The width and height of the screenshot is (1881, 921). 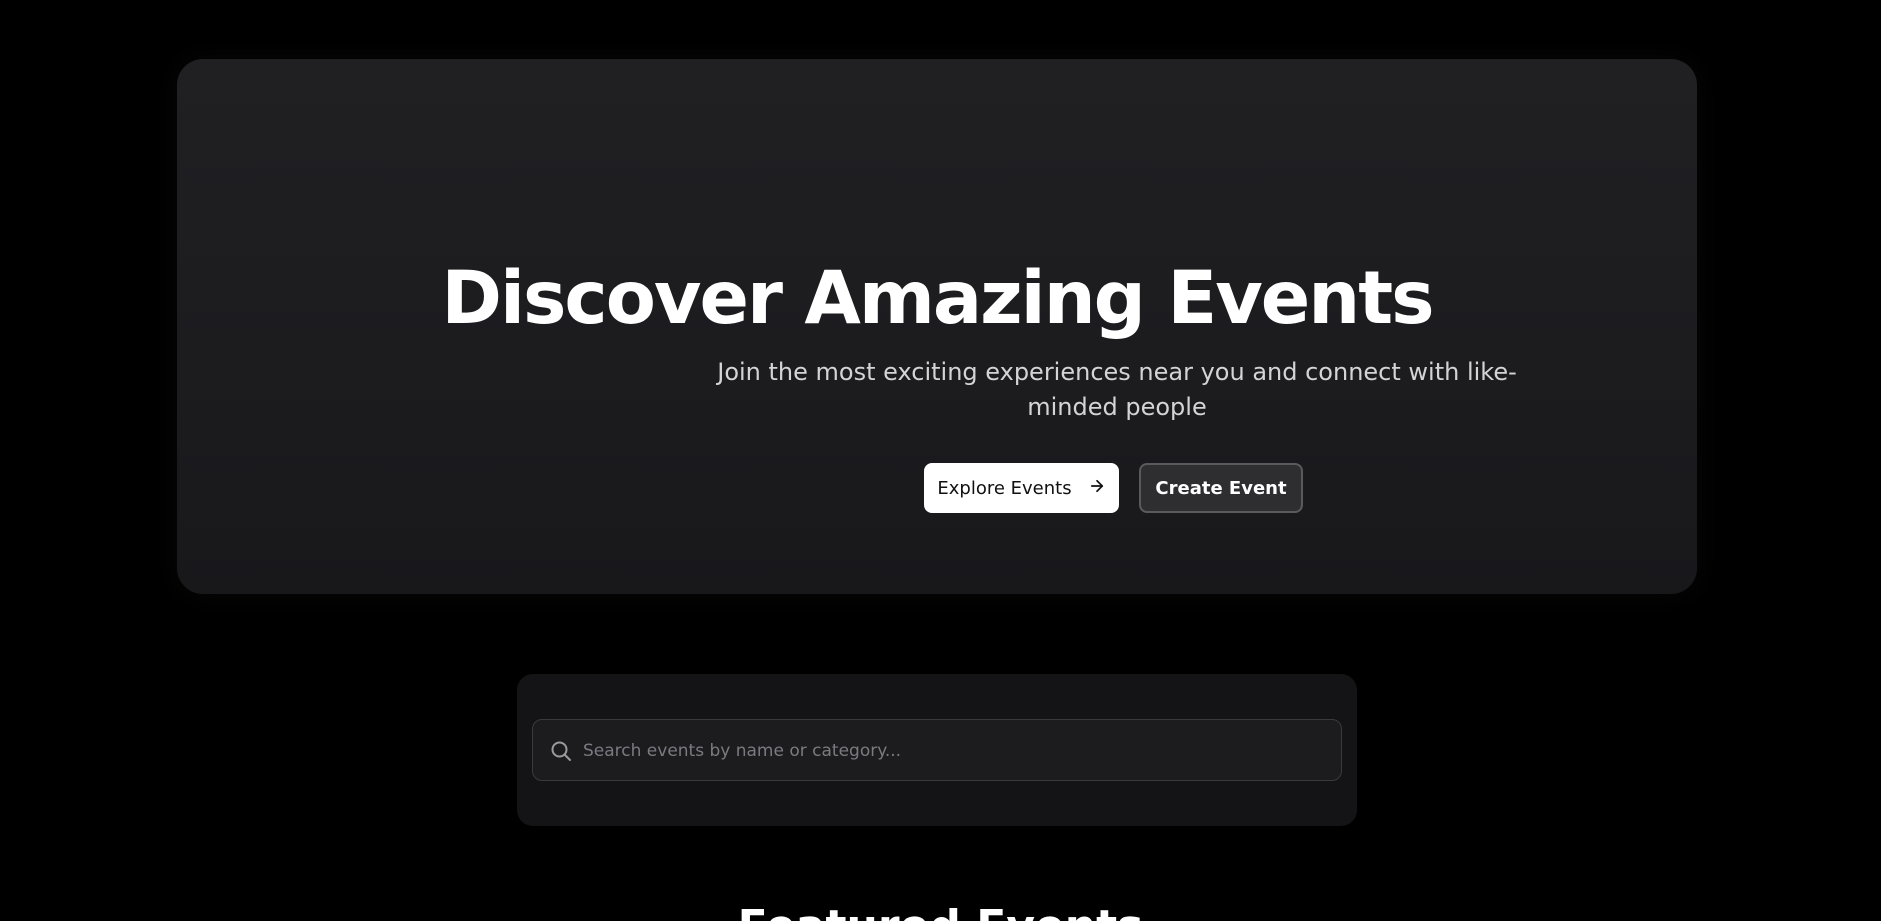 I want to click on search-input, so click(x=953, y=751).